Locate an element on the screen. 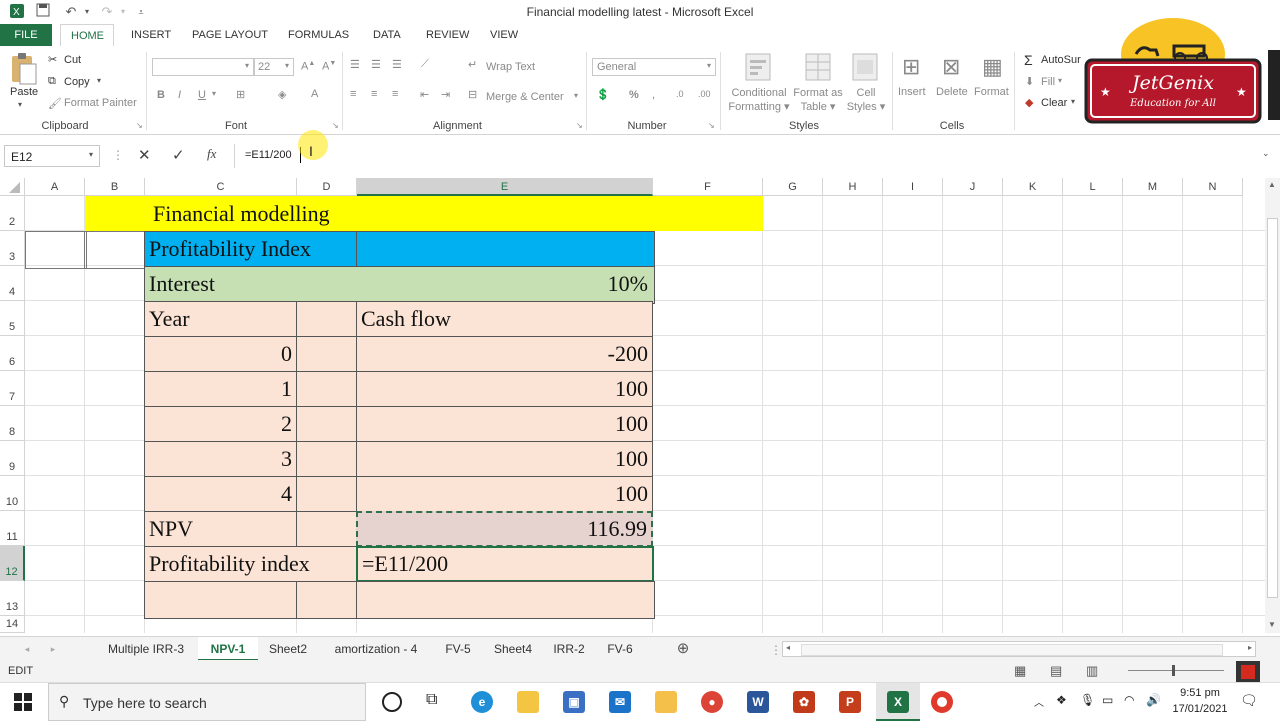  bold-icon: B is located at coordinates (161, 95).